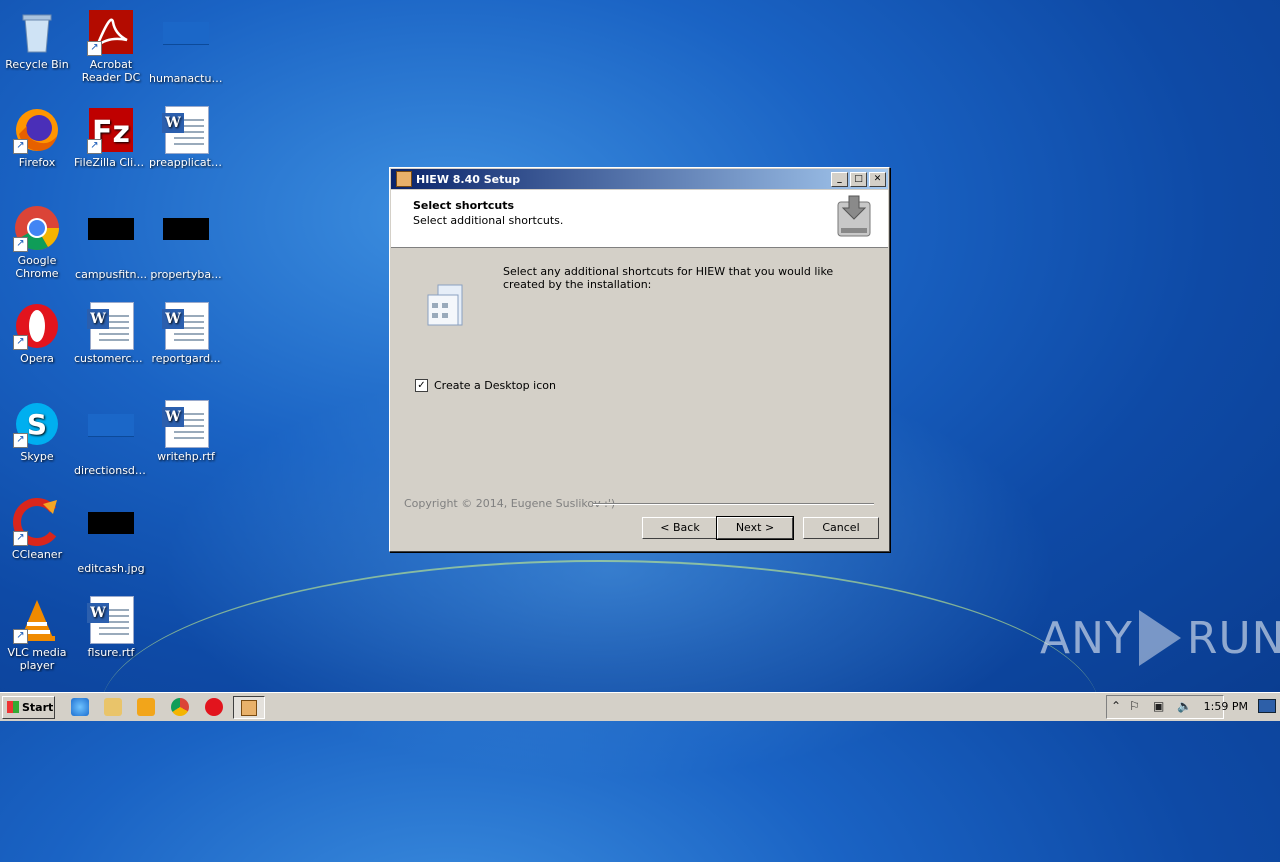  I want to click on desktop-icon-recycle-bin: Recycle Bin, so click(37, 39).